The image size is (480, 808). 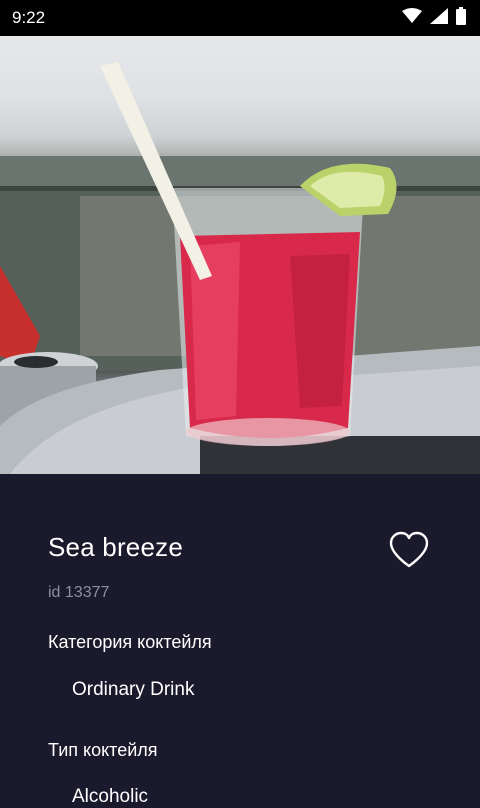 What do you see at coordinates (133, 689) in the screenshot?
I see `category-value: Ordinary Drink` at bounding box center [133, 689].